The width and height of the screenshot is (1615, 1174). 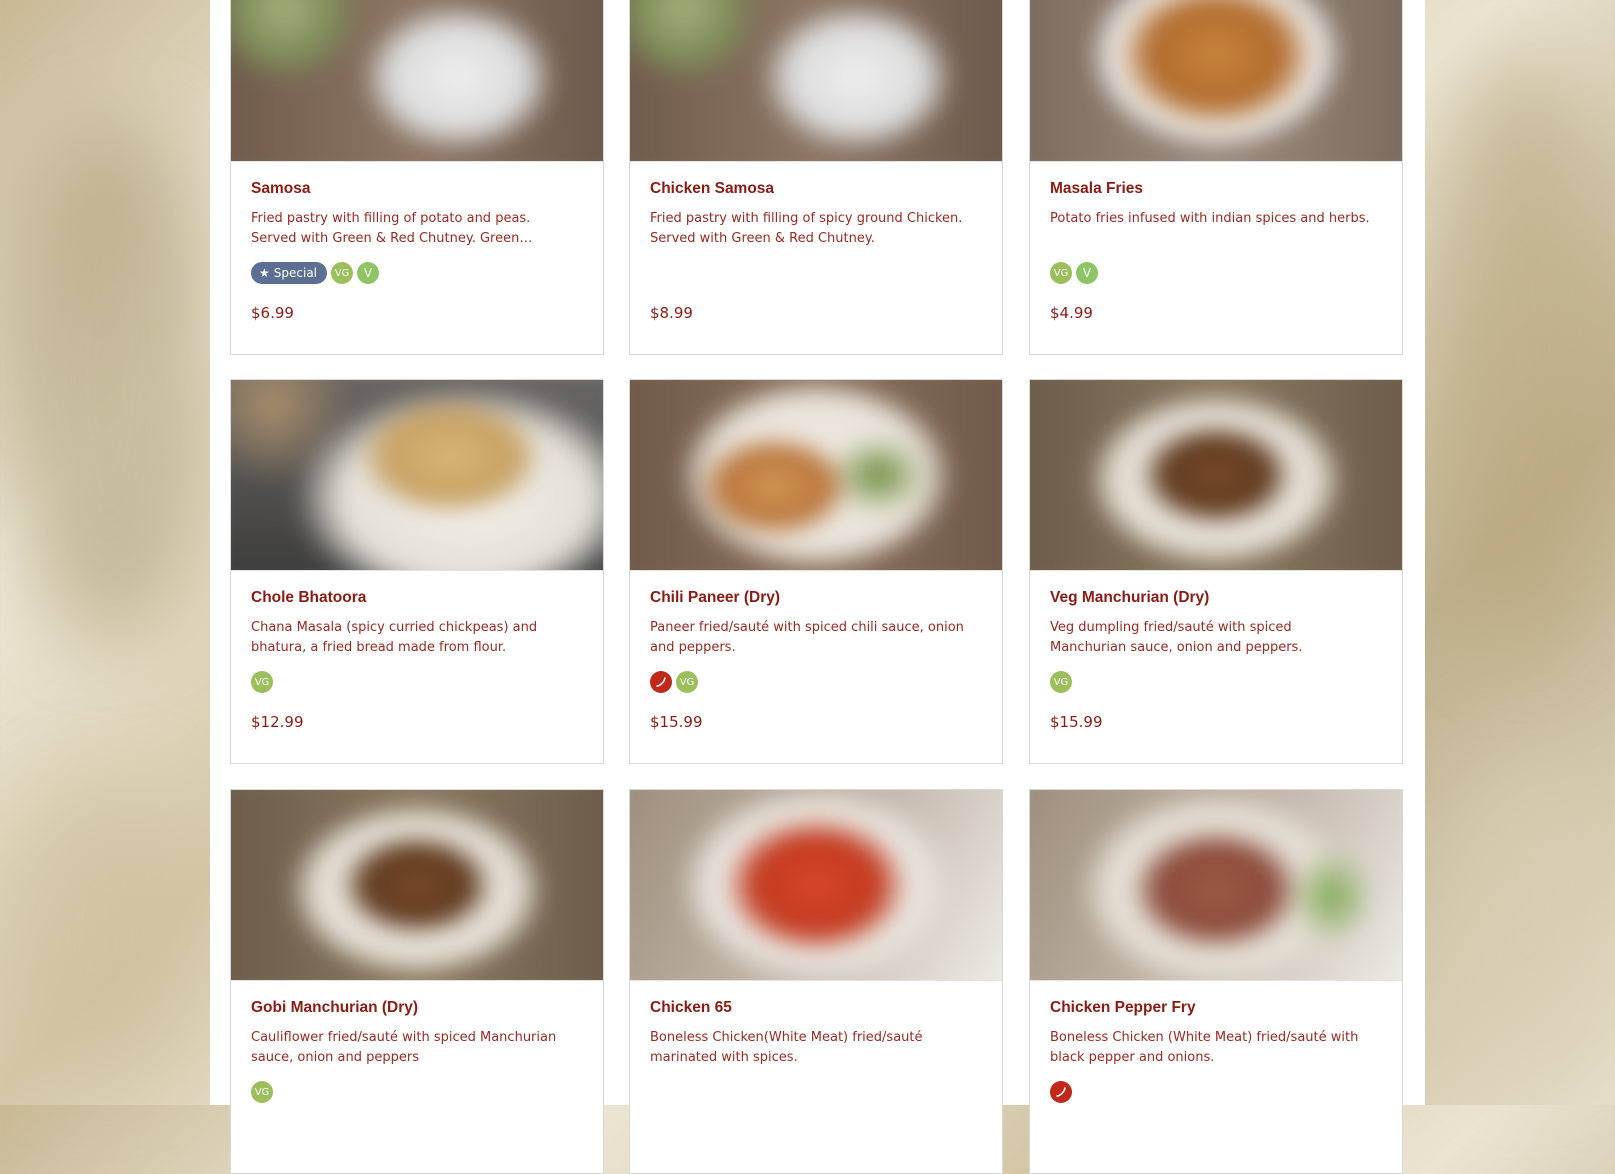 I want to click on item-tags: ★ Special VG V, so click(x=315, y=273).